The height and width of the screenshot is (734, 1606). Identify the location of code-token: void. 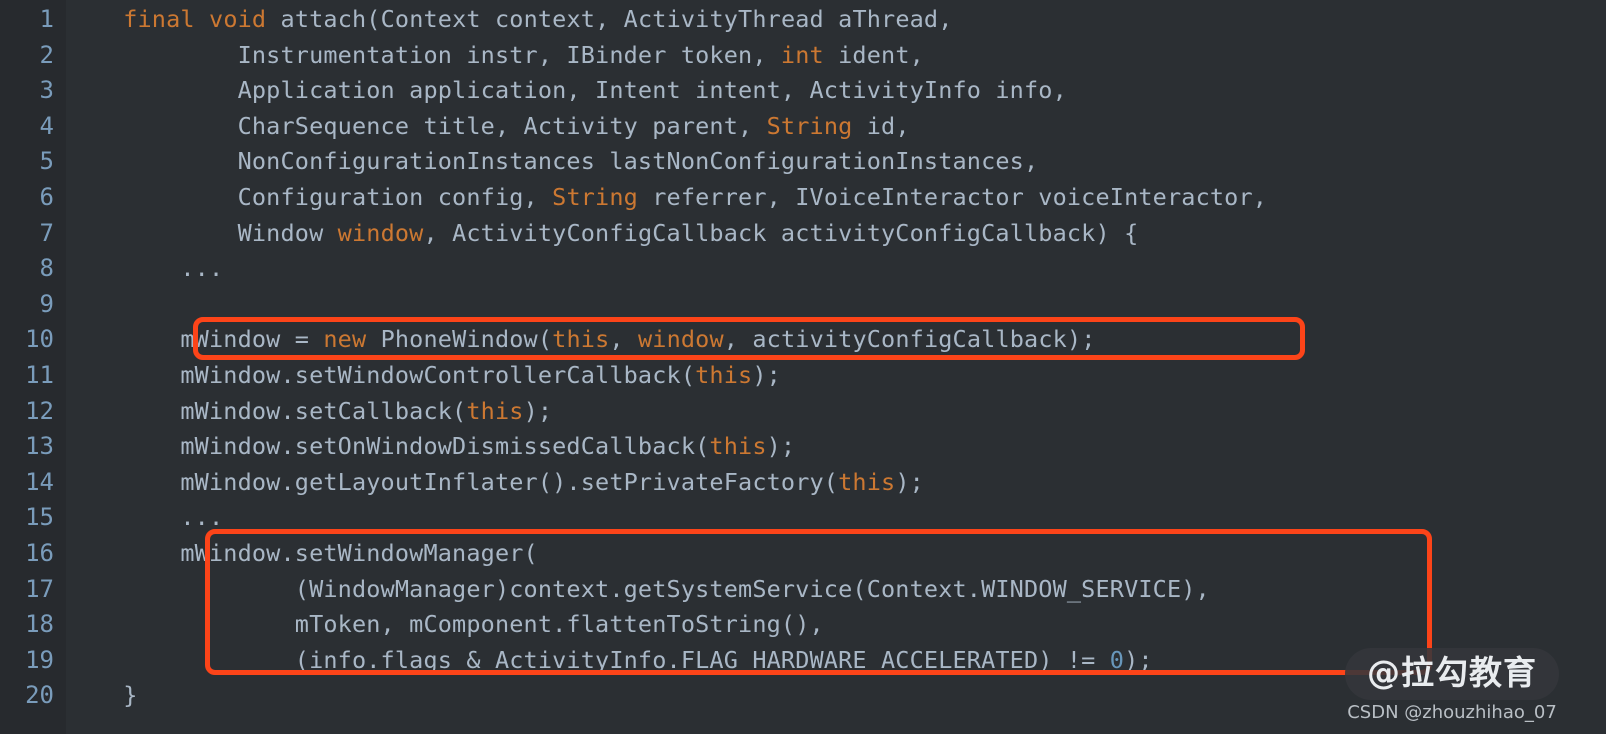
(238, 19).